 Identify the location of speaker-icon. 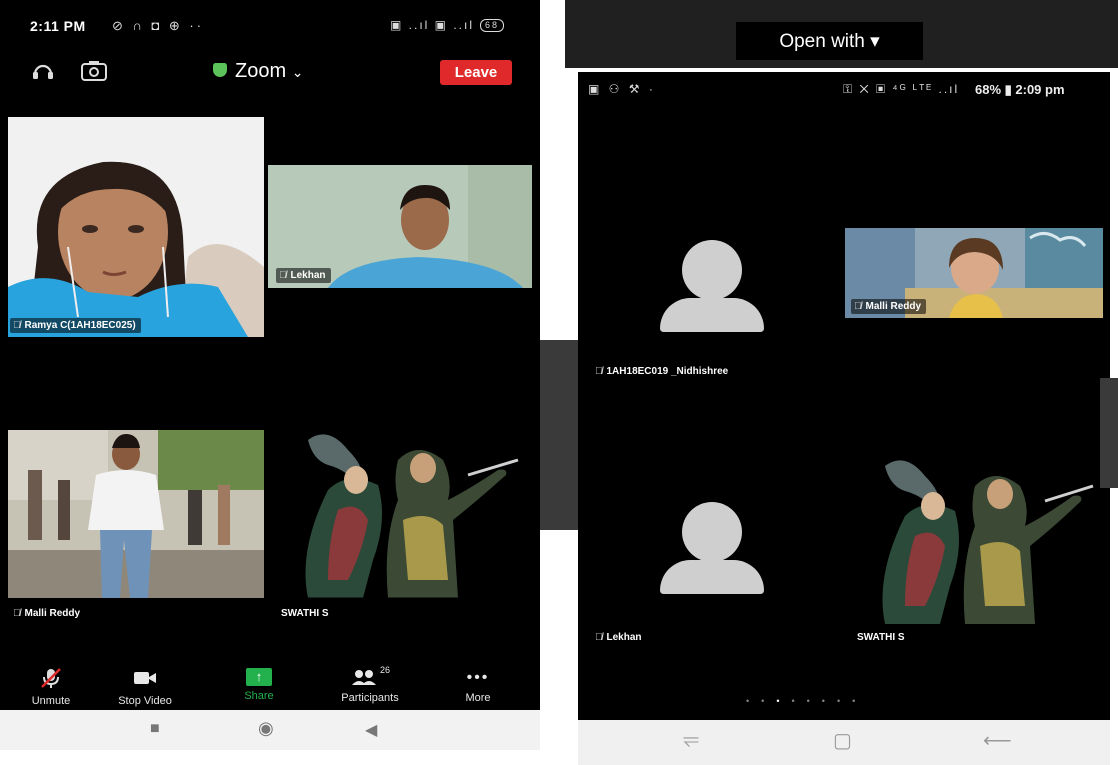
(43, 71).